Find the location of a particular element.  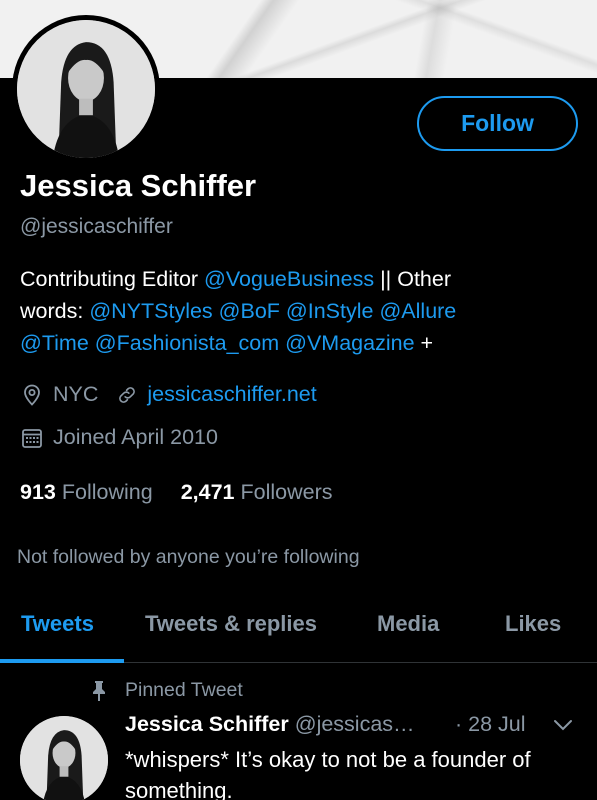

mention-link: @Allure is located at coordinates (417, 311).